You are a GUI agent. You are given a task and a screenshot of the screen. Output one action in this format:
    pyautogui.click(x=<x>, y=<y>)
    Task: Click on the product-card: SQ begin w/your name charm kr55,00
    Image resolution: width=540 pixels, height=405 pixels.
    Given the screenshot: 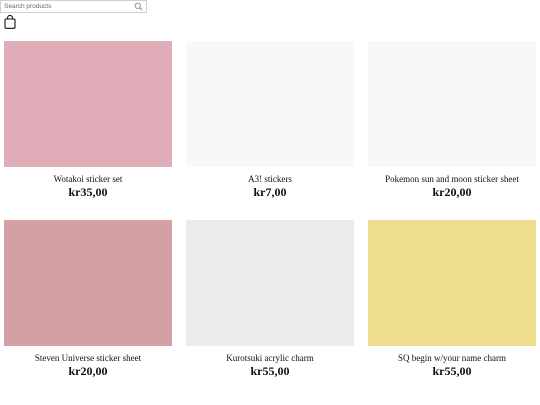 What is the action you would take?
    pyautogui.click(x=452, y=299)
    